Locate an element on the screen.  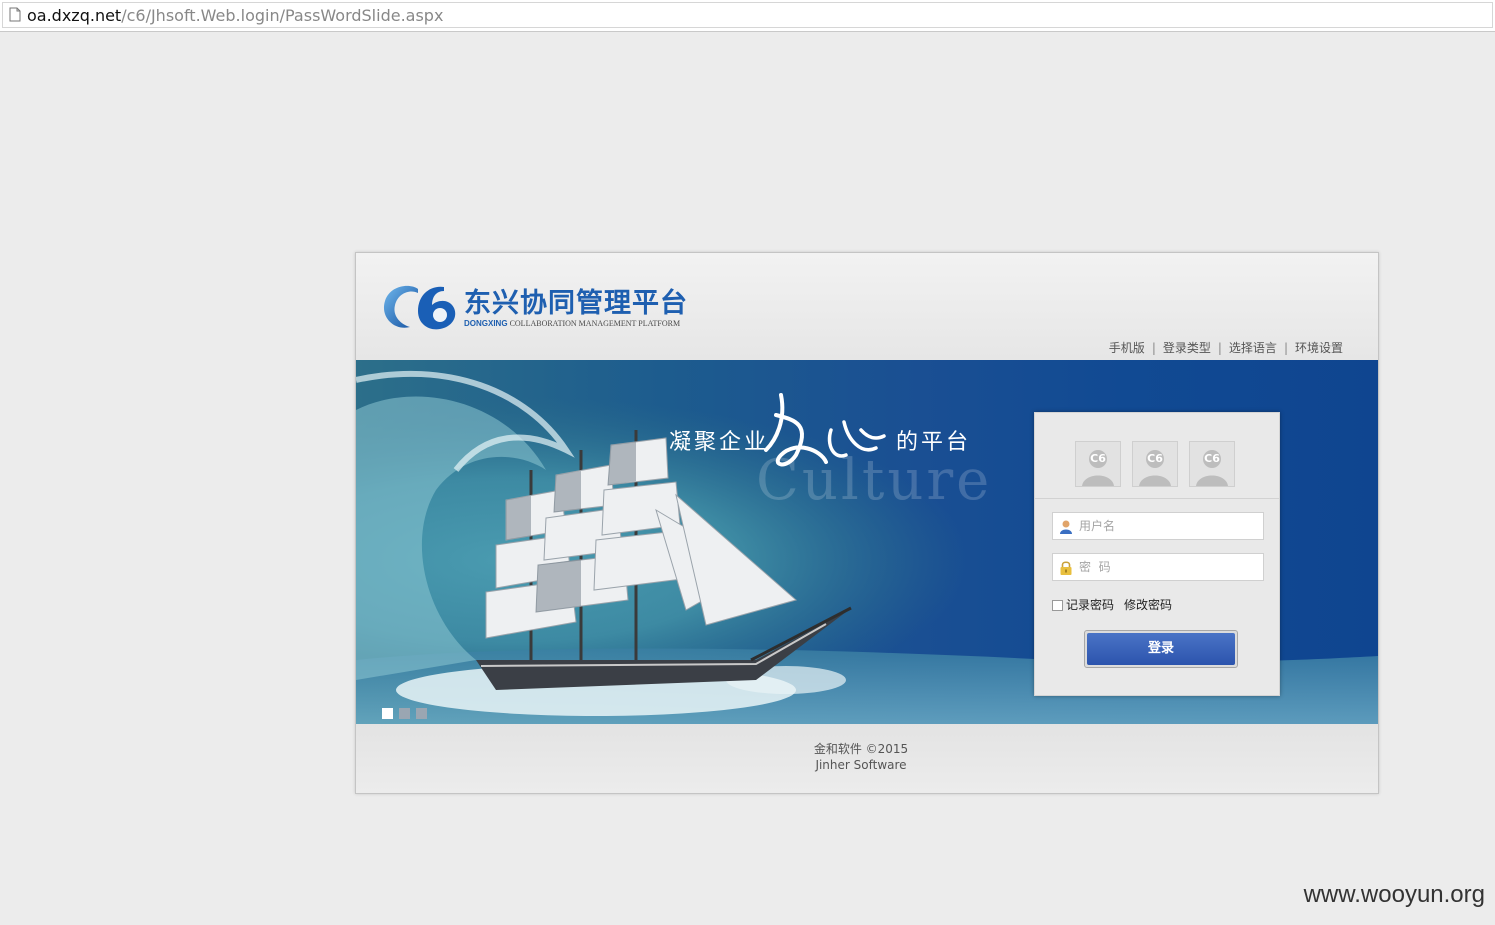
remember-row: 记录密码 修改密码 is located at coordinates (1112, 604).